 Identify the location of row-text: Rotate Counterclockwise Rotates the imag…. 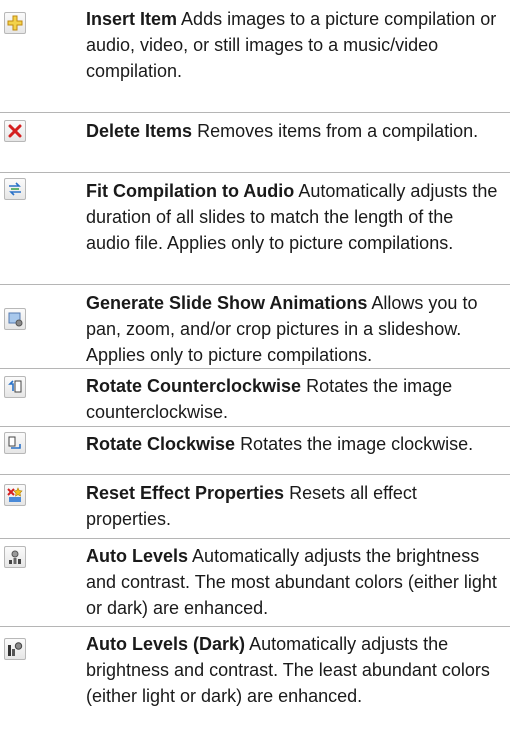
(294, 399).